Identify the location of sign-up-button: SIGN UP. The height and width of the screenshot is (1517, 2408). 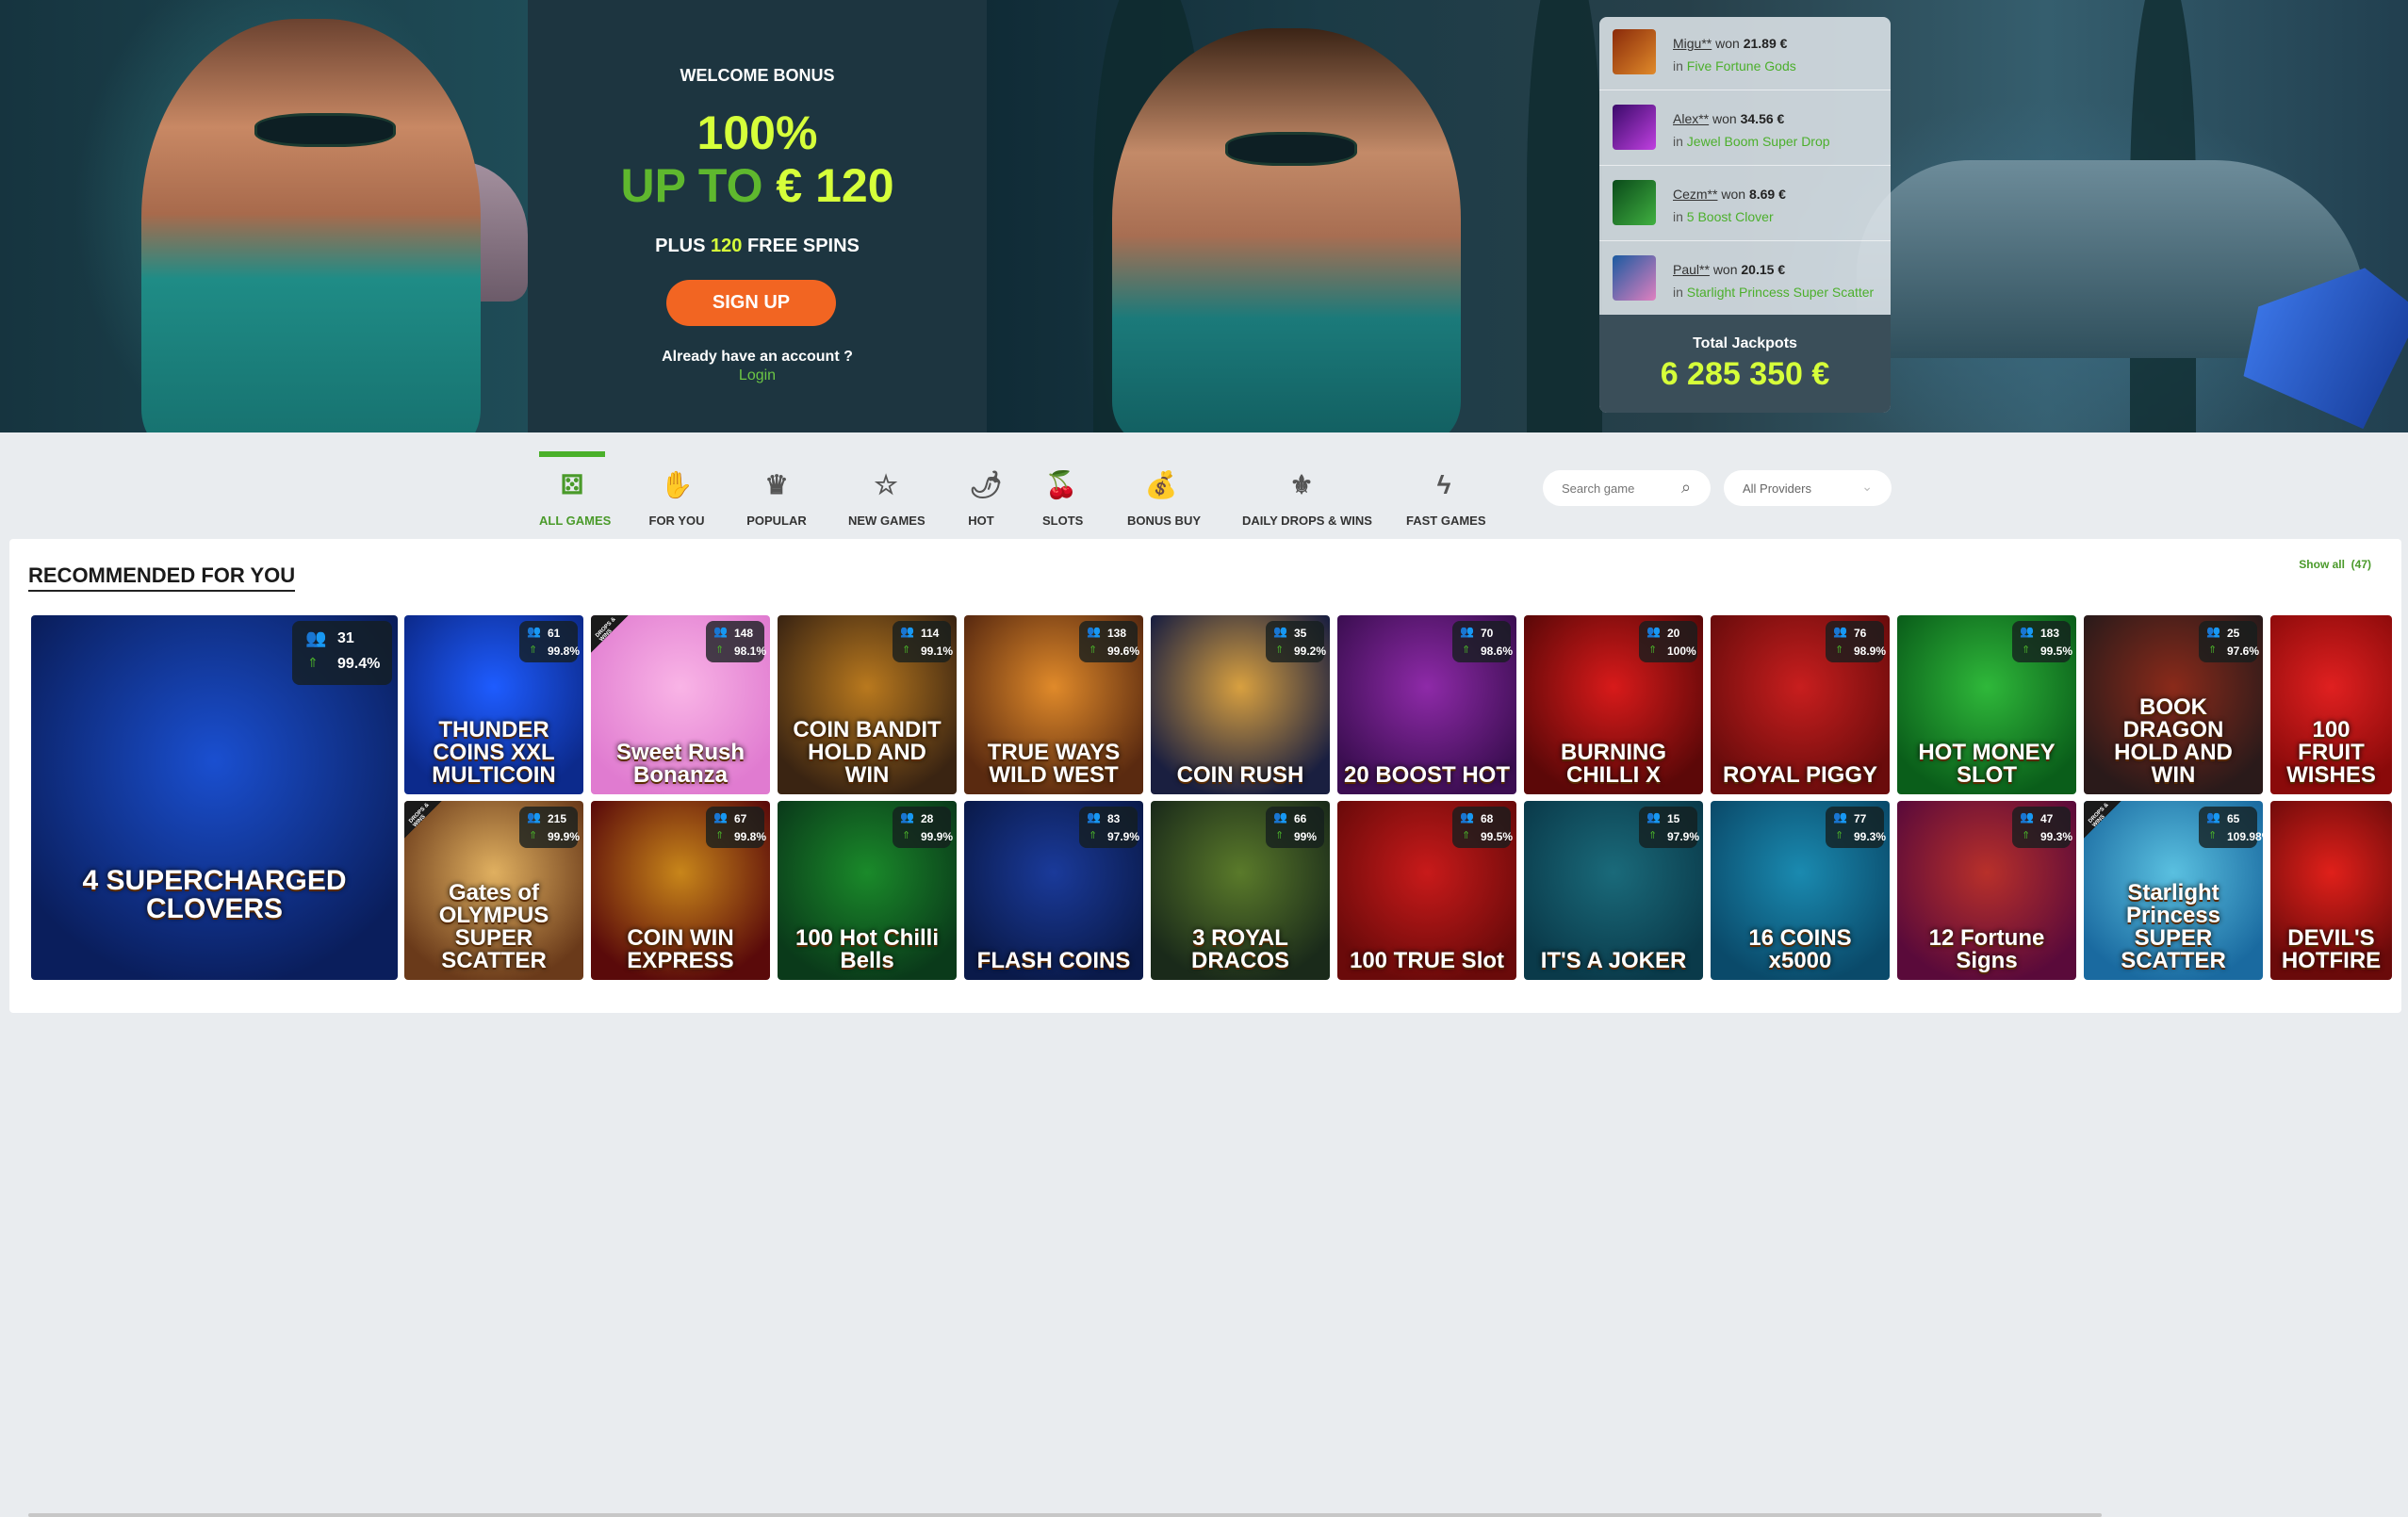
(751, 303).